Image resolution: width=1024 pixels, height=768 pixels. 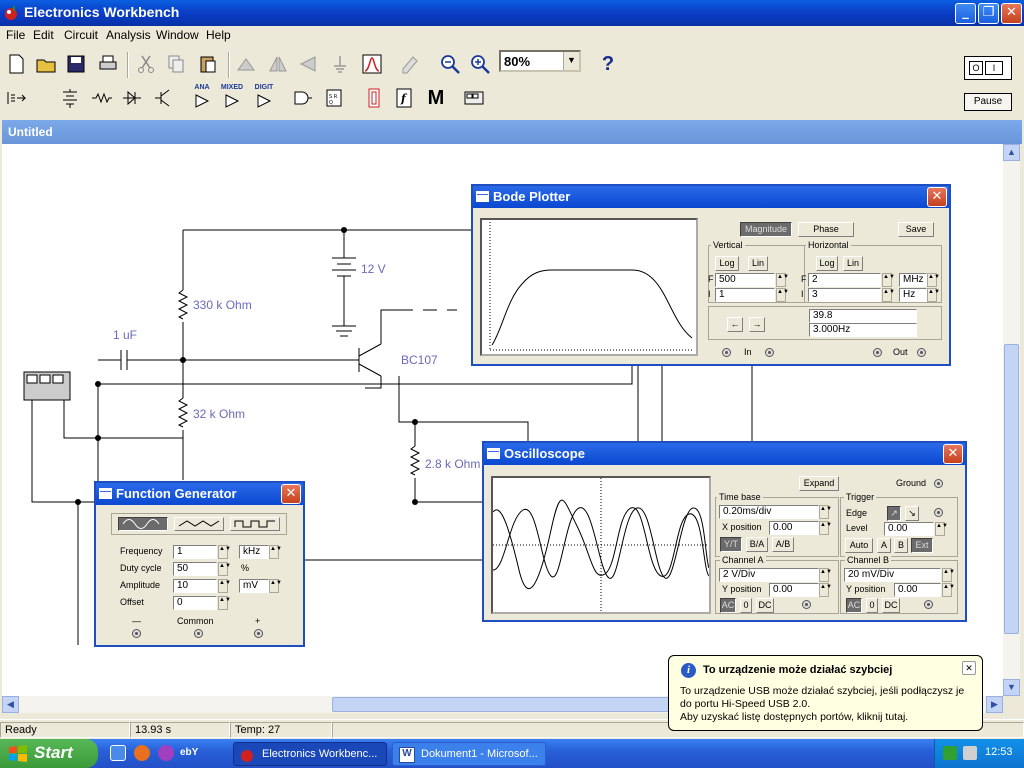 I want to click on horizontal-final-unit: MHz, so click(x=913, y=280).